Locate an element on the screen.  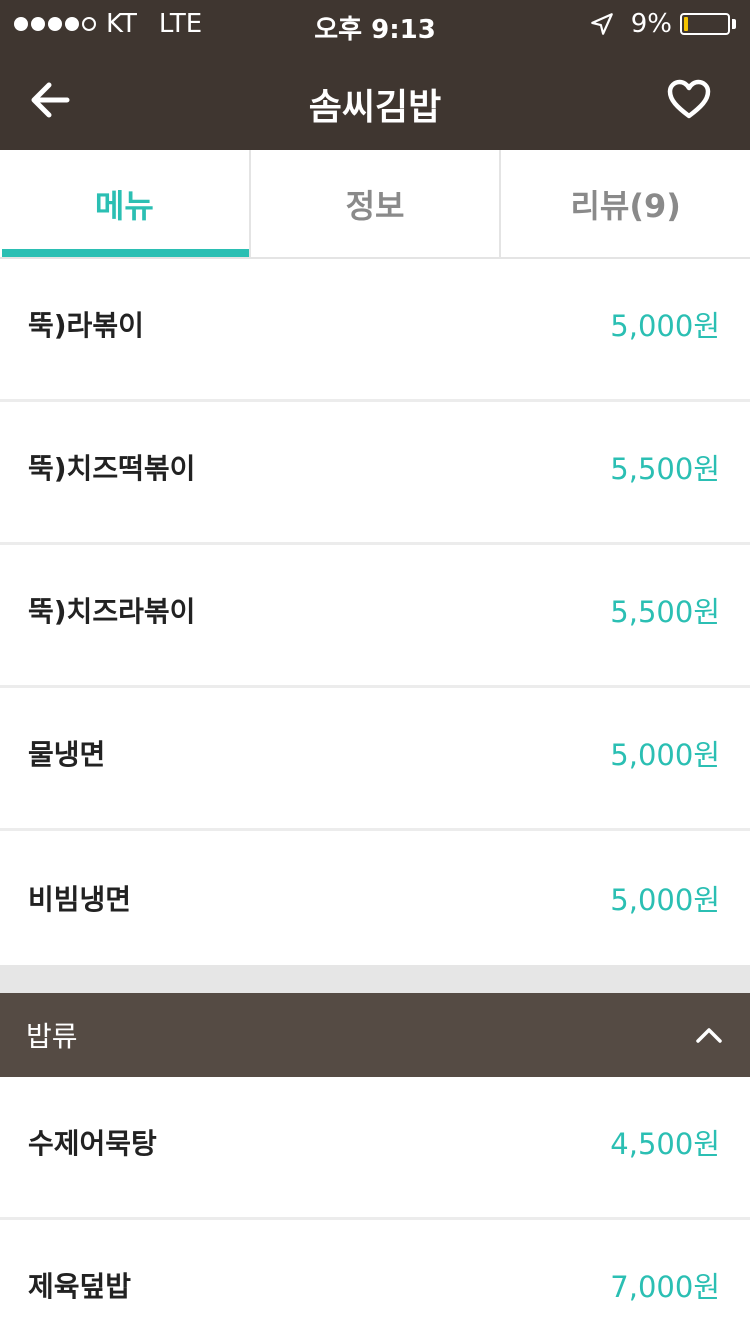
menu-item-name: 뚝)치즈라볶이 is located at coordinates (112, 611).